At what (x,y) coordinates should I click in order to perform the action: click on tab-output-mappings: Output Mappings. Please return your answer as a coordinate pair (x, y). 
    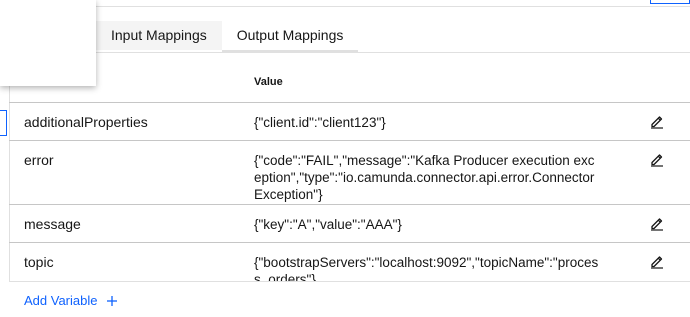
    Looking at the image, I should click on (290, 36).